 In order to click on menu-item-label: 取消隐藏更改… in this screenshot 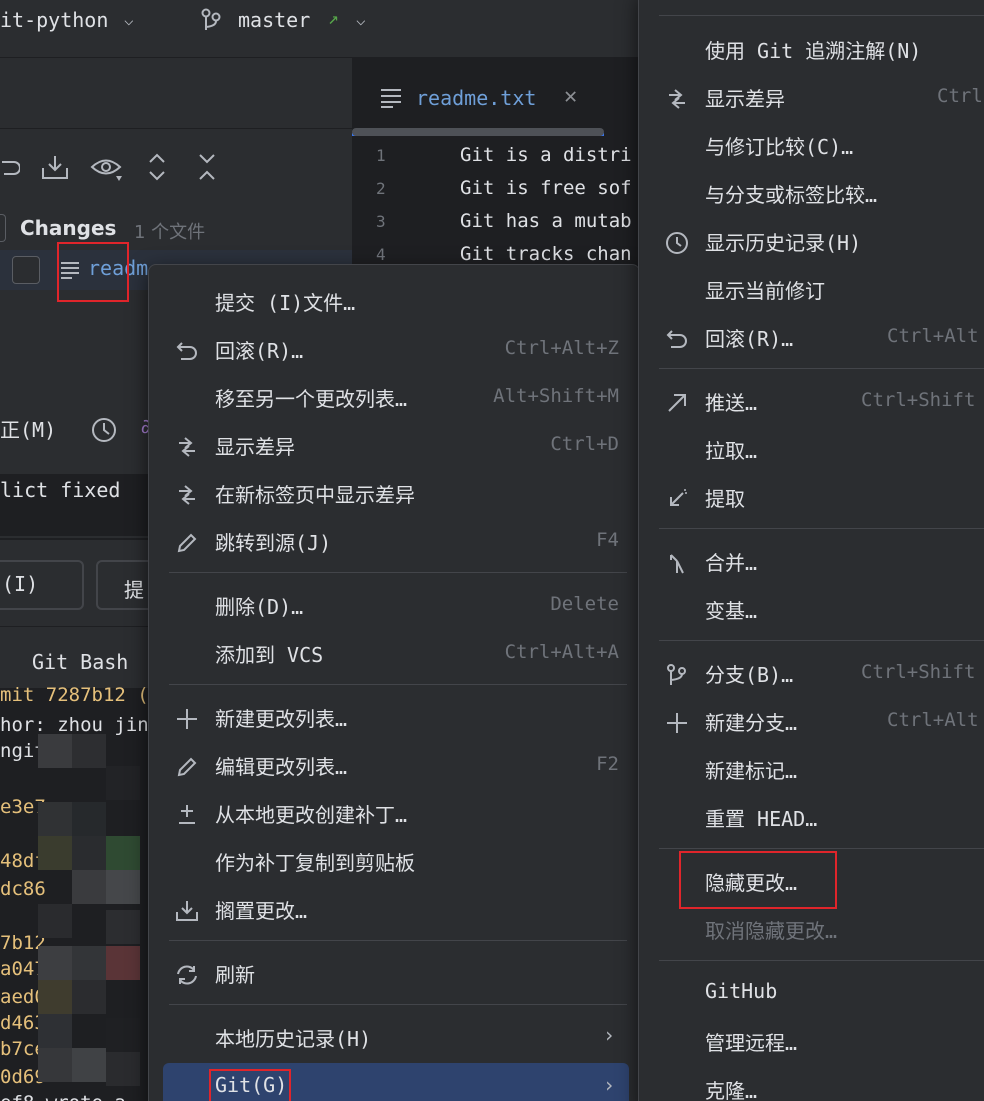, I will do `click(771, 931)`.